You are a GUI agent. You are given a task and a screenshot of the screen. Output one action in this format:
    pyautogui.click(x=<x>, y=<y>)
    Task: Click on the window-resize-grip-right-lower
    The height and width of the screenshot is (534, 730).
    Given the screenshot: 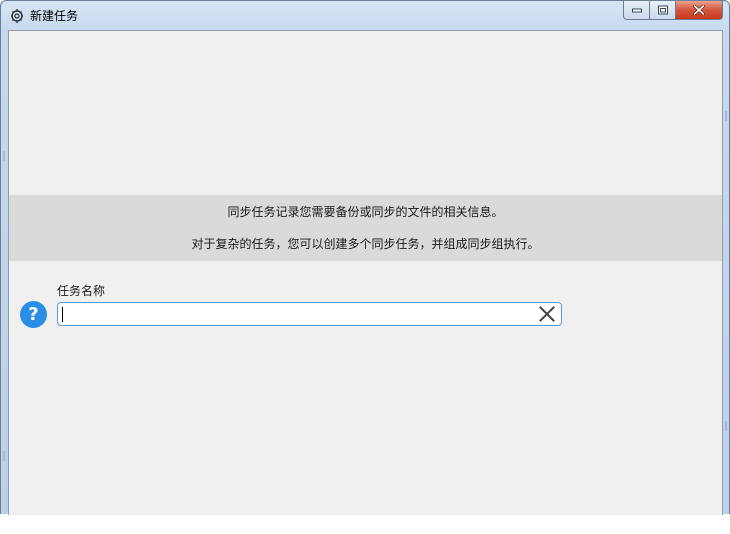 What is the action you would take?
    pyautogui.click(x=726, y=426)
    